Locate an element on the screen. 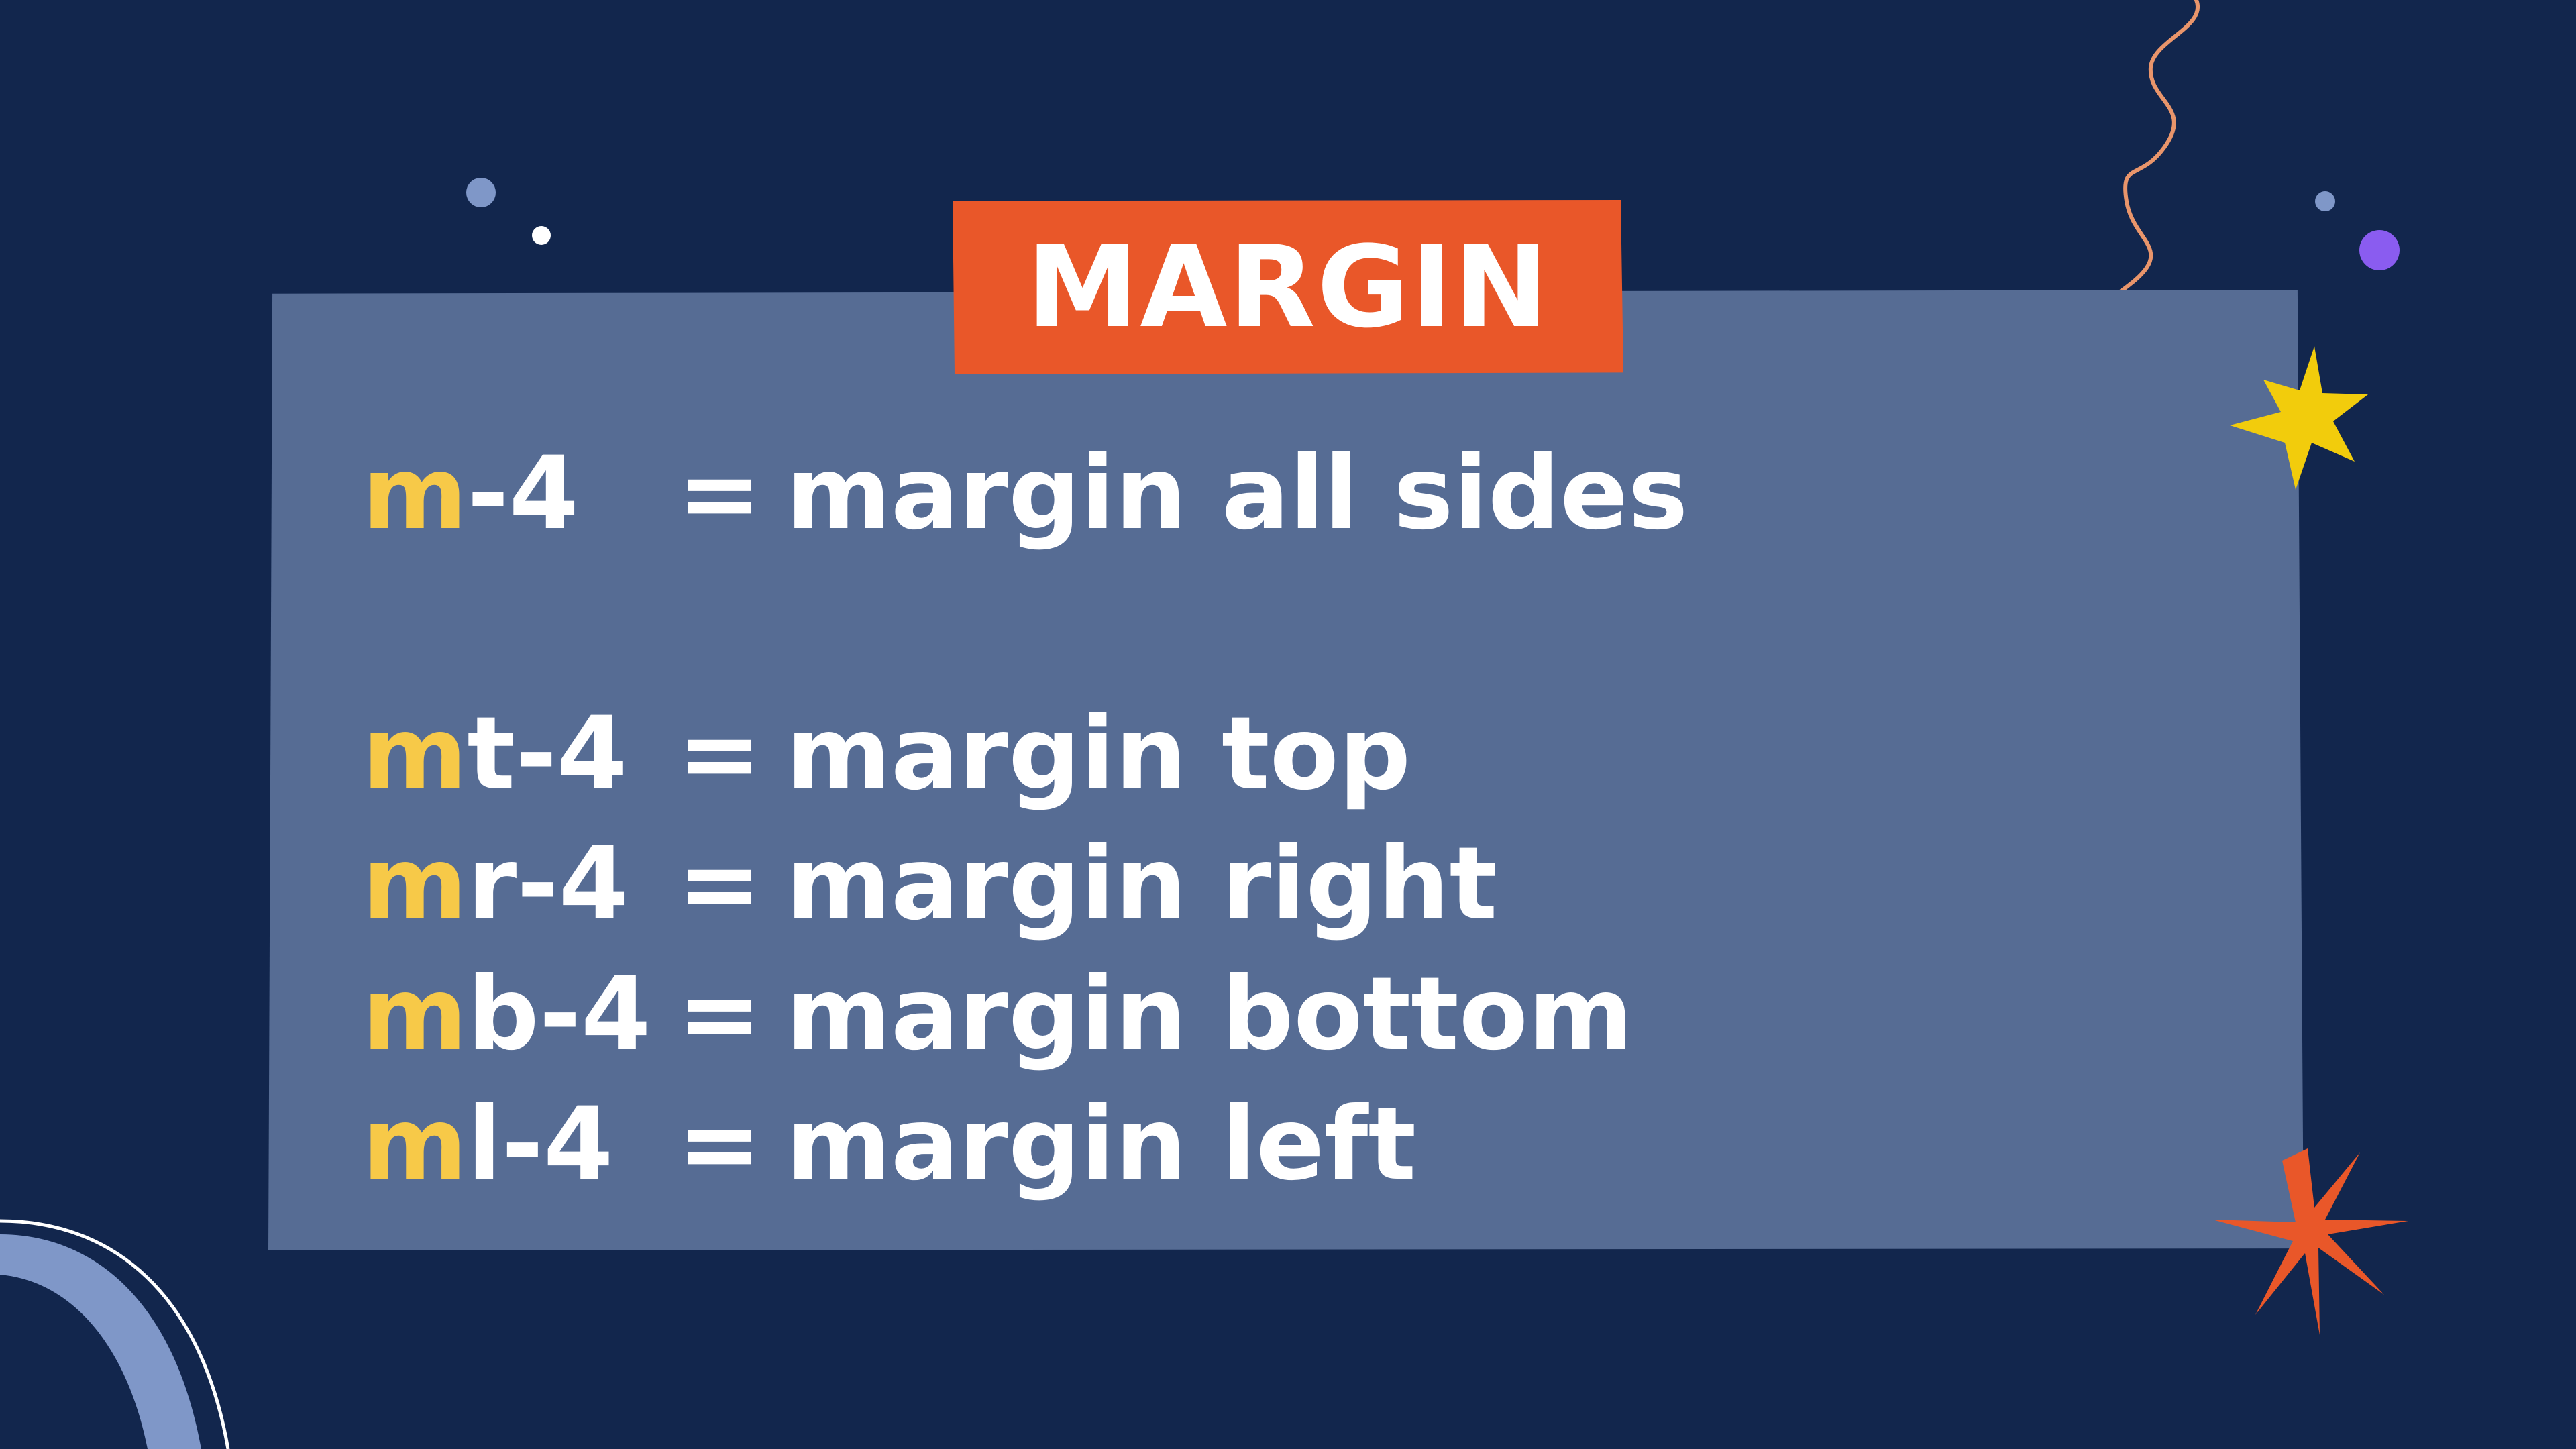  class-description: margin left is located at coordinates (1101, 1144).